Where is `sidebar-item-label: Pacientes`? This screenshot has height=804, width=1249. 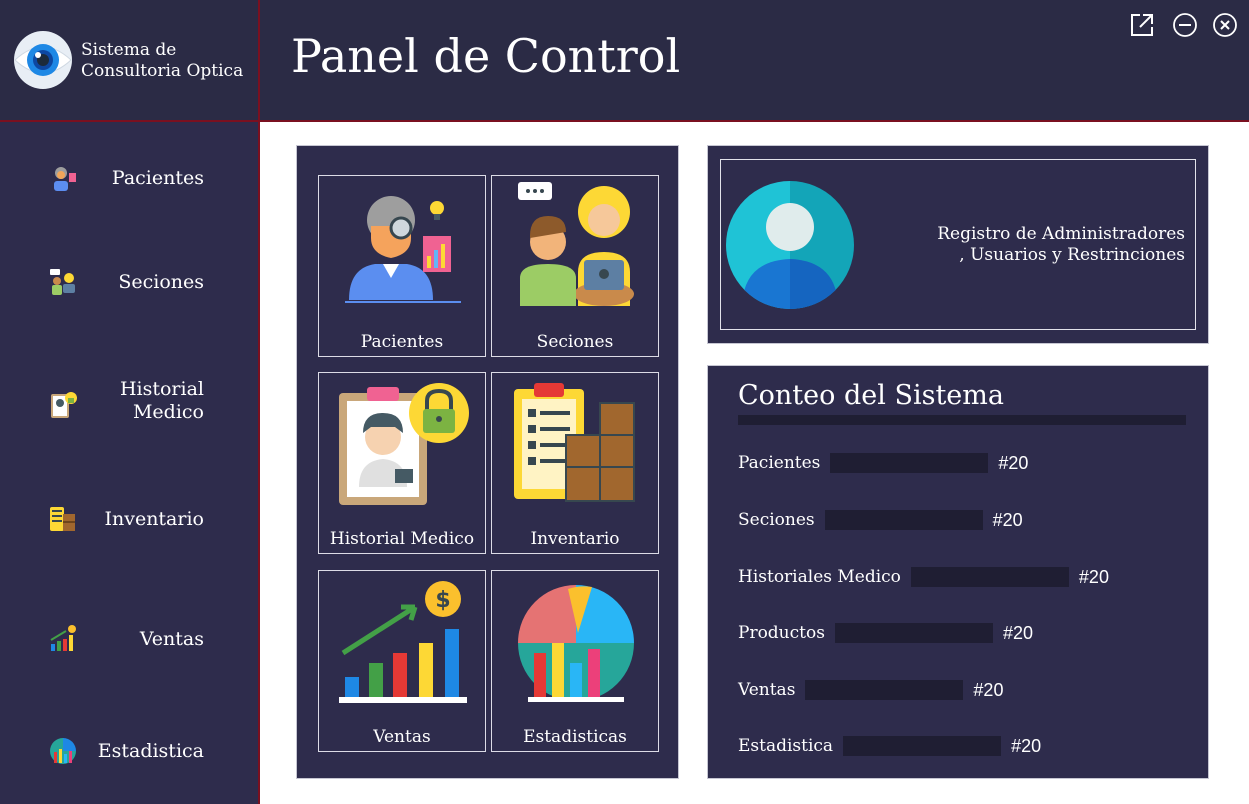
sidebar-item-label: Pacientes is located at coordinates (157, 178).